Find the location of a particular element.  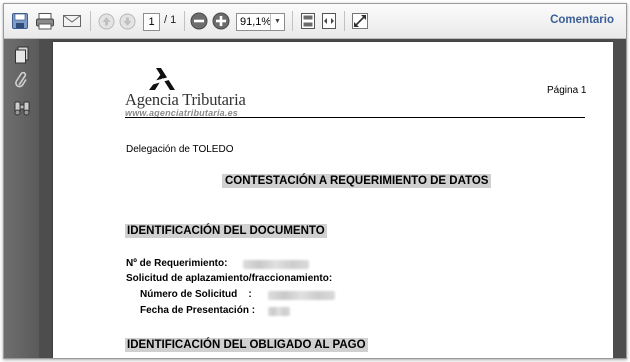

section-title-documento: IDENTIFICACIÓN DEL DOCUMENTO is located at coordinates (226, 231).